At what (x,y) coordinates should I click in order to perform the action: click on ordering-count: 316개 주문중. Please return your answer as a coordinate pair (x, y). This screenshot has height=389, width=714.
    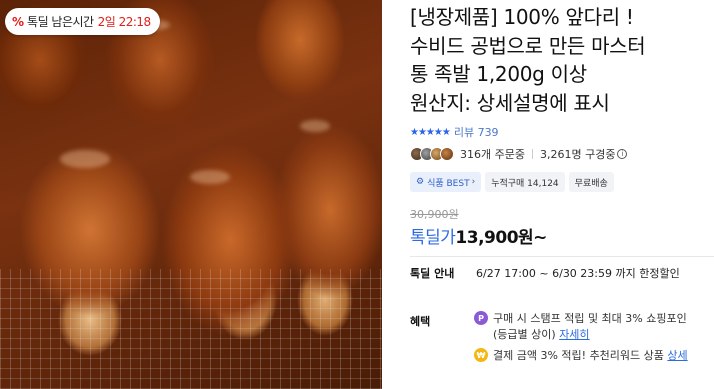
    Looking at the image, I should click on (492, 154).